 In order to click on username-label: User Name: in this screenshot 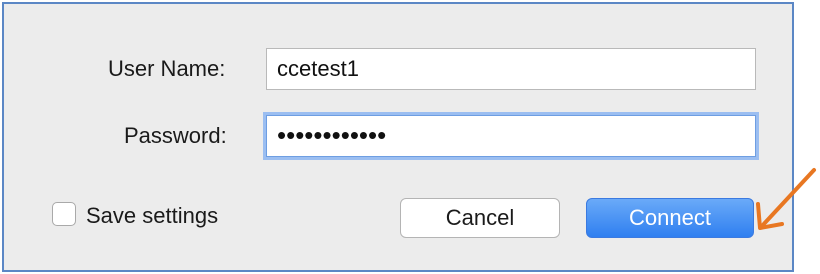, I will do `click(167, 68)`.